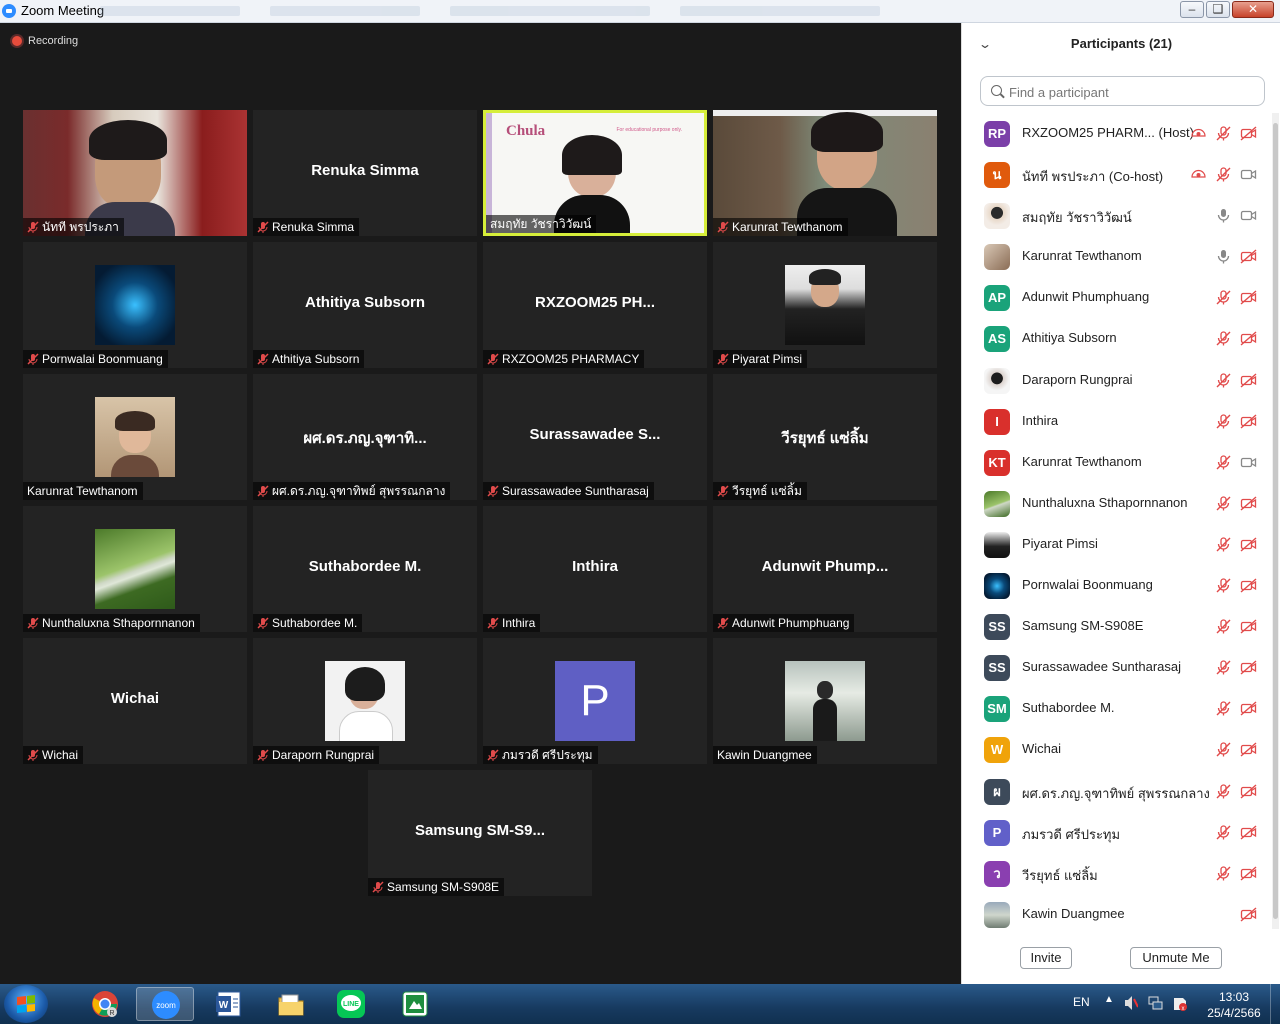 The width and height of the screenshot is (1280, 1024). I want to click on participant-row: I Inthira, so click(1114, 421).